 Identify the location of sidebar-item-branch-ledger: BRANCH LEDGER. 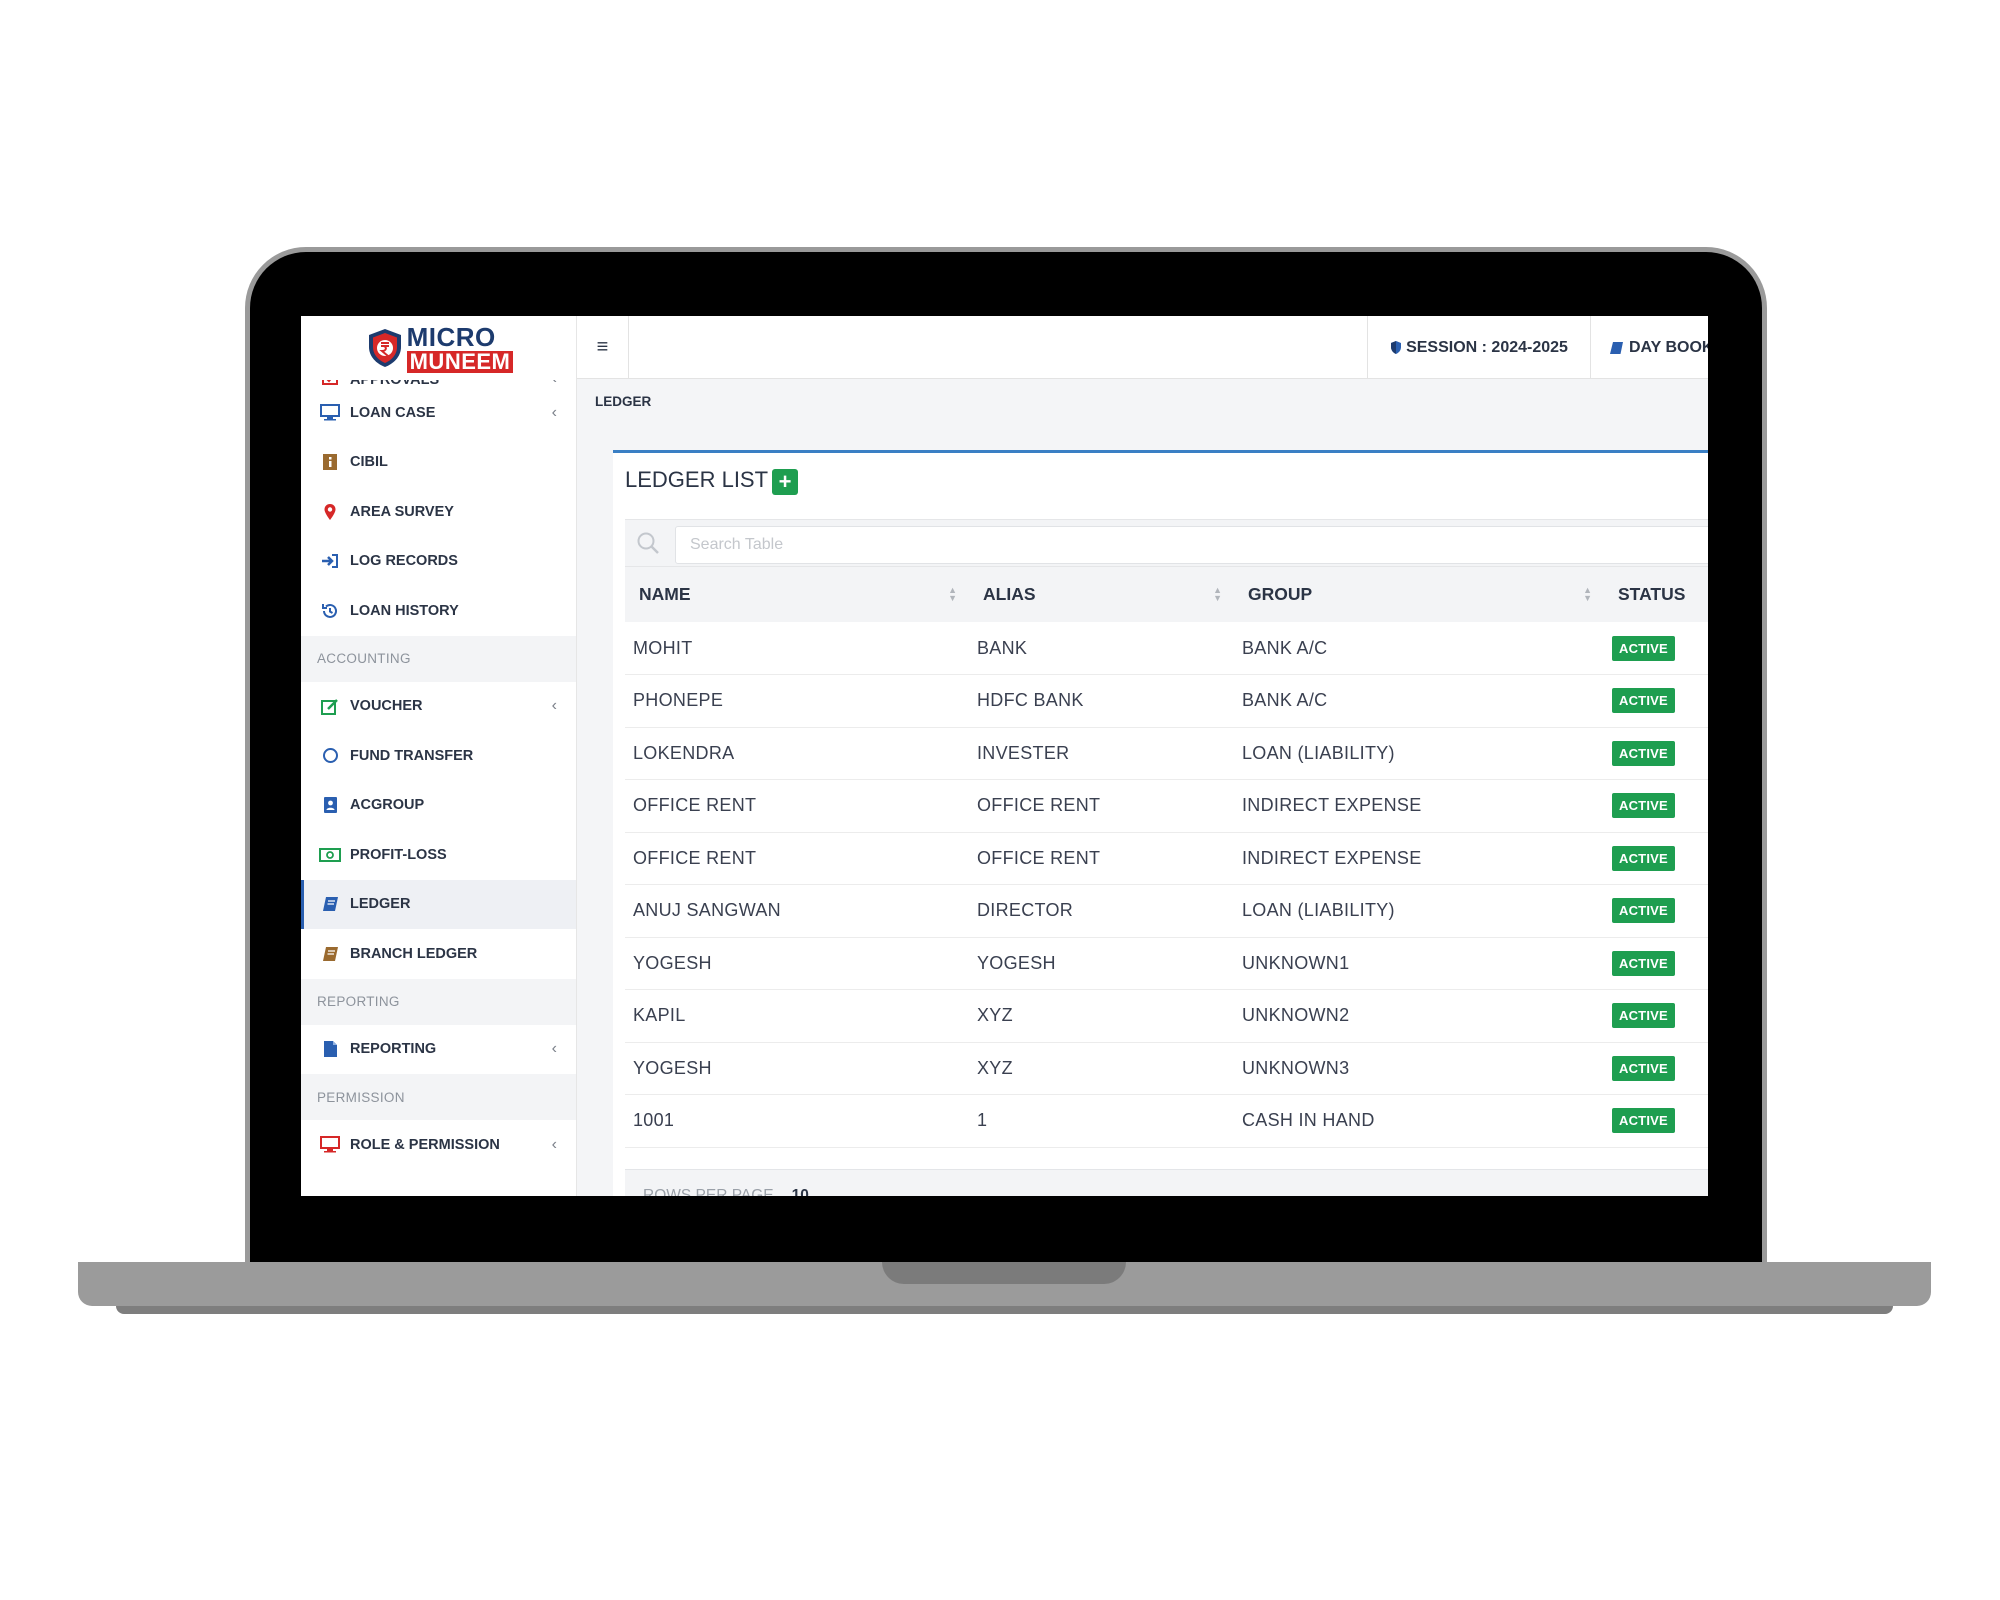
(438, 954).